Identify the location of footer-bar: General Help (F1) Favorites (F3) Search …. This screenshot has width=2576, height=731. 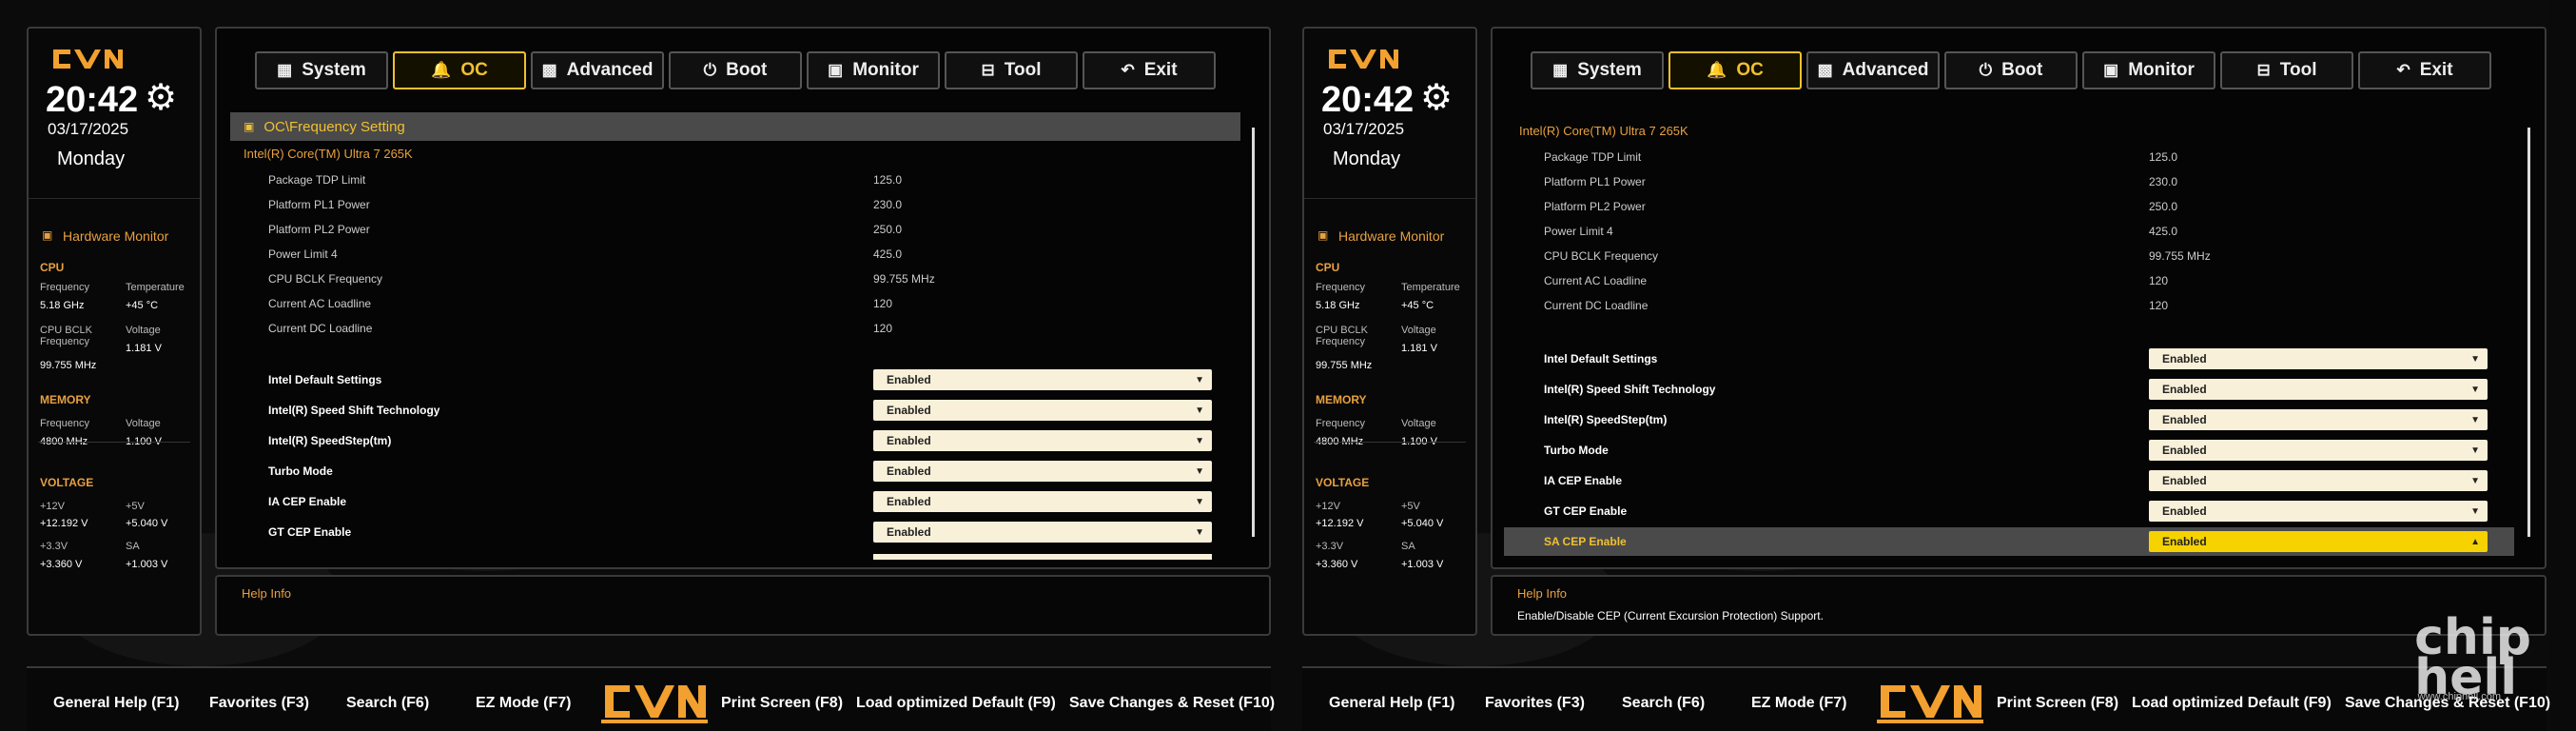
(1926, 698).